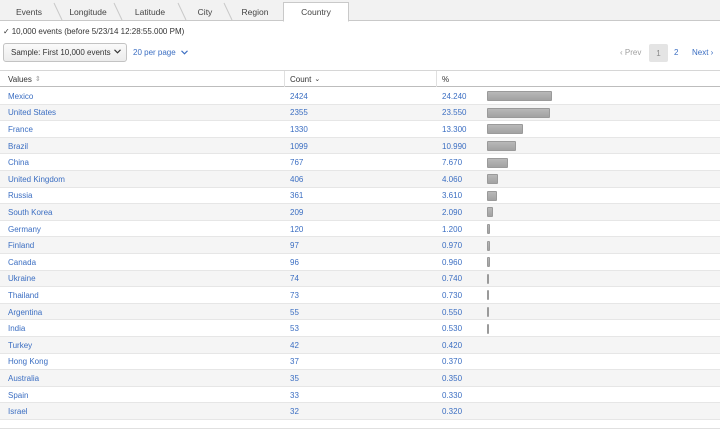  I want to click on count-link: 42, so click(294, 345).